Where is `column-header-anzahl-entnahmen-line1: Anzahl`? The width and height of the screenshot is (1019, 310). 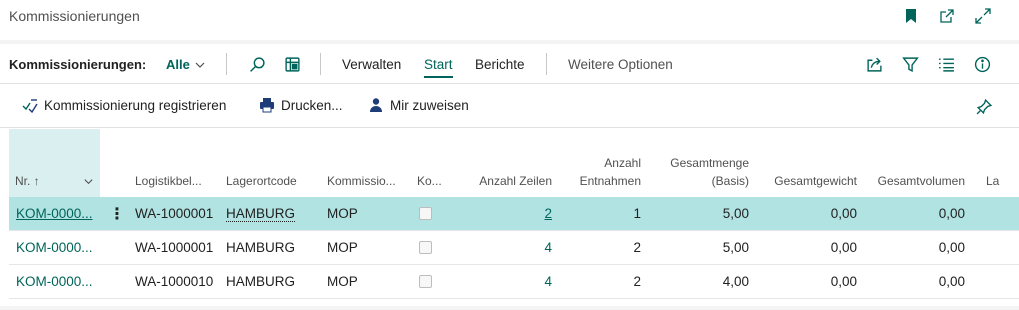 column-header-anzahl-entnahmen-line1: Anzahl is located at coordinates (622, 163).